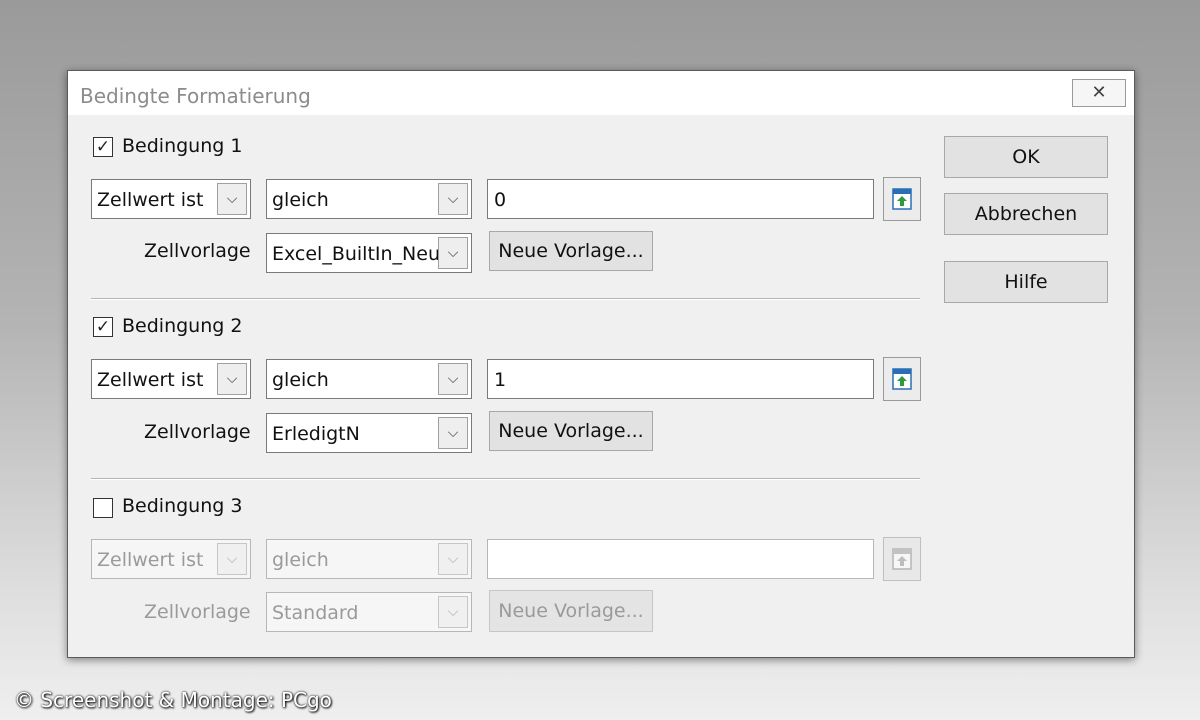 This screenshot has height=720, width=1200. I want to click on condition-3-shrink-button, so click(902, 559).